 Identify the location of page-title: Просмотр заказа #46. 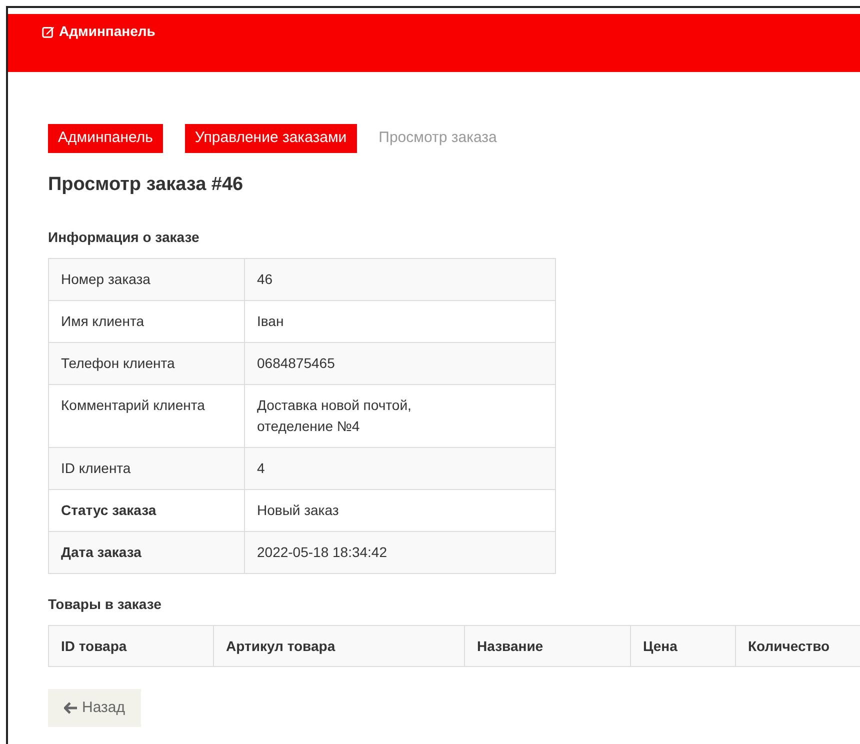
(146, 184).